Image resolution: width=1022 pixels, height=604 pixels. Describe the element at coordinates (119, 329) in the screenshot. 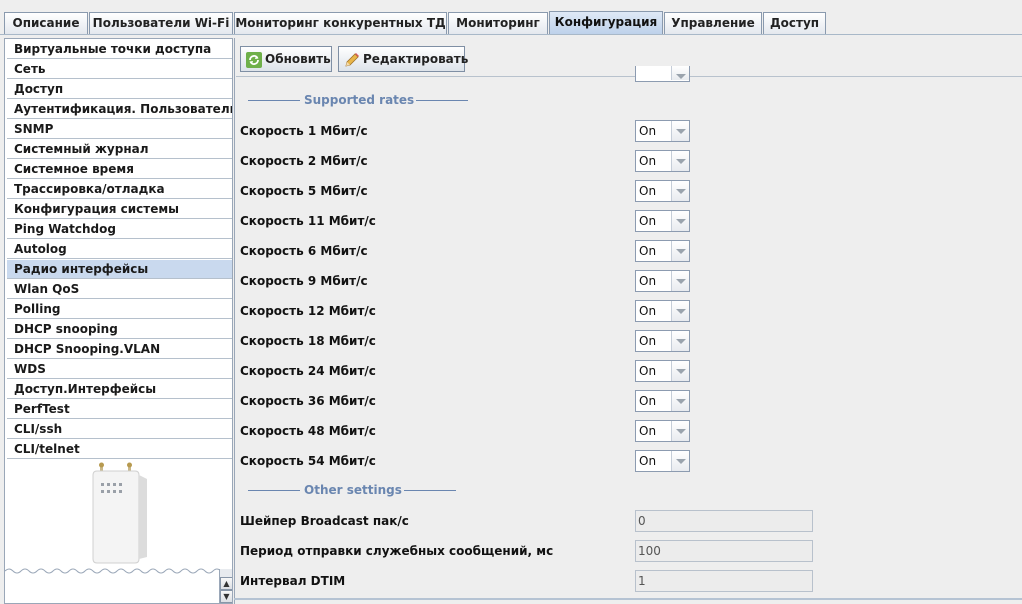

I see `sidebar-item-dhcp-snooping: DHCP snooping` at that location.